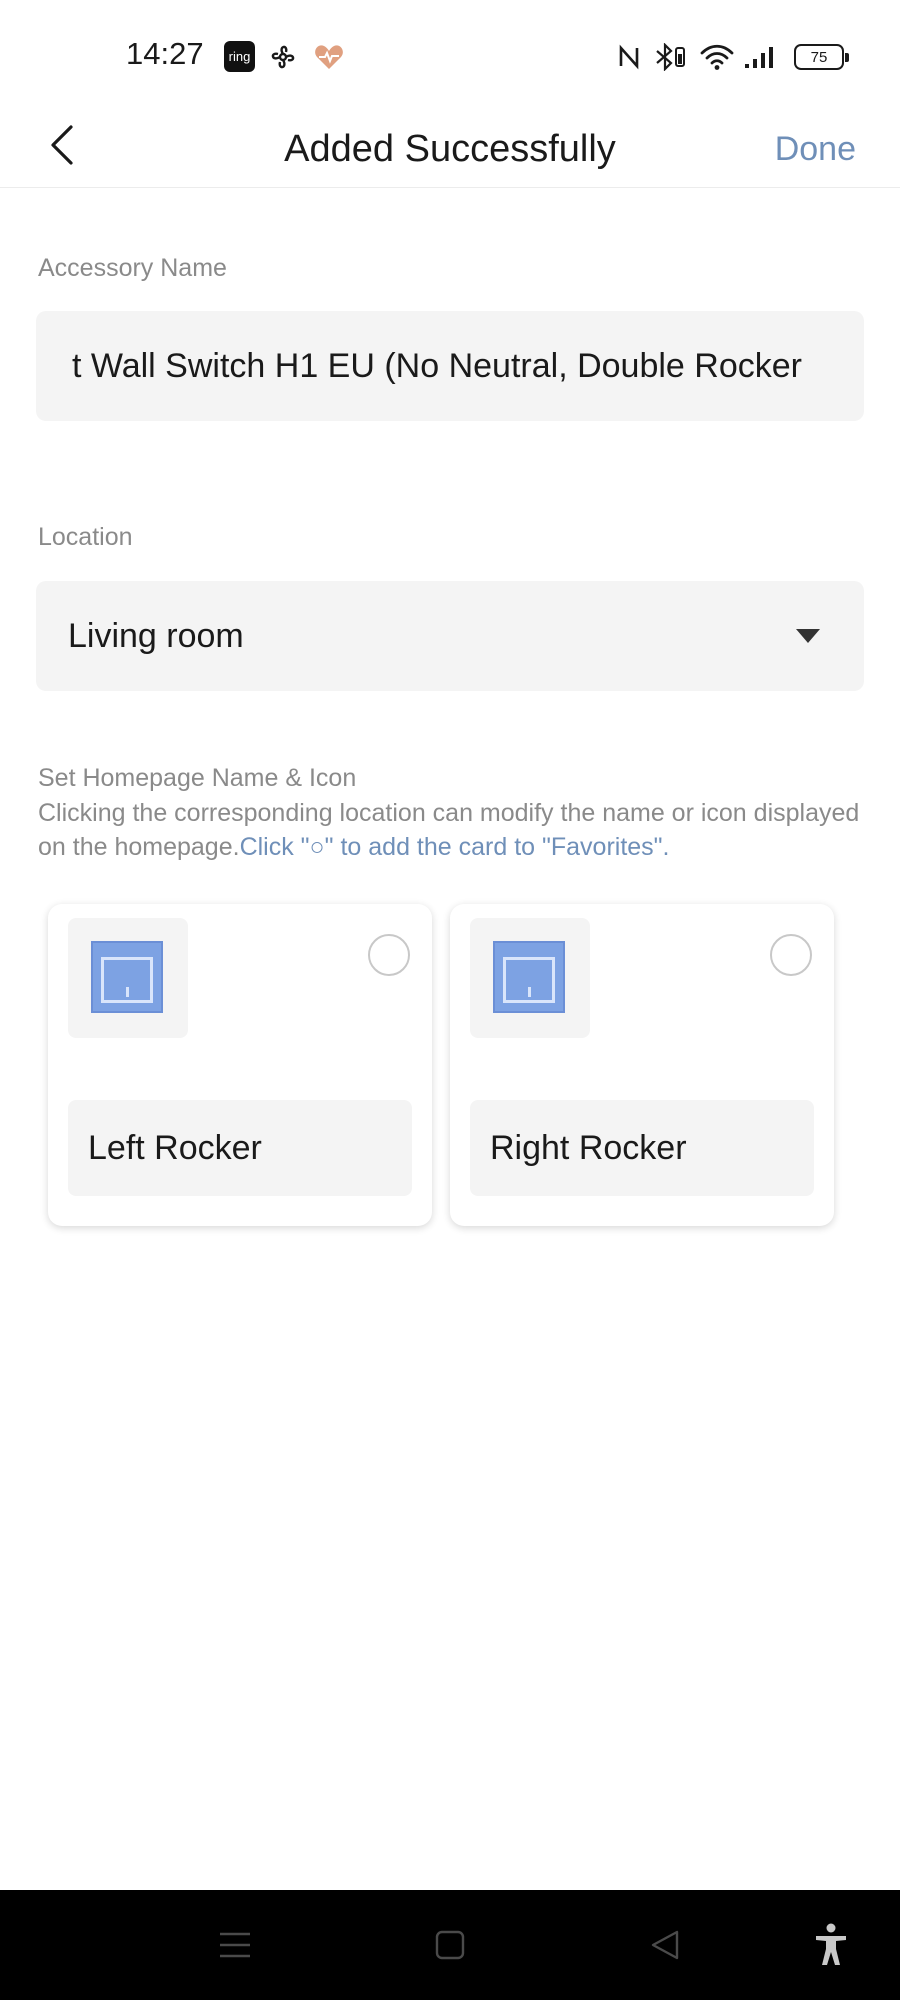 This screenshot has width=900, height=2000. I want to click on location-value: Living room, so click(156, 636).